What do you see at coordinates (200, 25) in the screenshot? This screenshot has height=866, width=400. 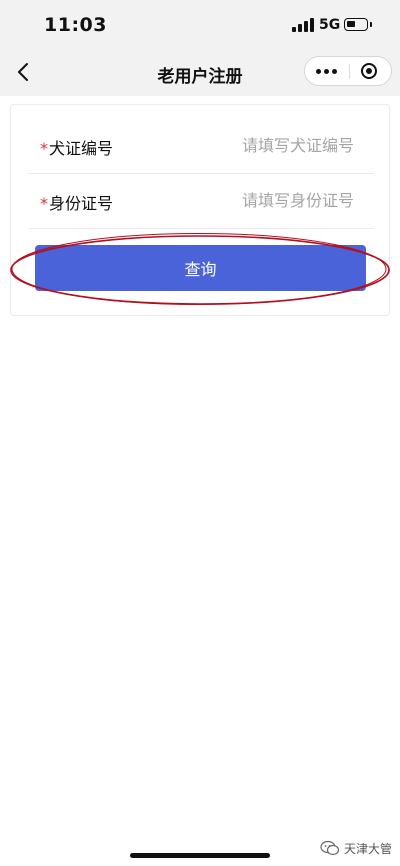 I see `status-bar: 11:03 5G` at bounding box center [200, 25].